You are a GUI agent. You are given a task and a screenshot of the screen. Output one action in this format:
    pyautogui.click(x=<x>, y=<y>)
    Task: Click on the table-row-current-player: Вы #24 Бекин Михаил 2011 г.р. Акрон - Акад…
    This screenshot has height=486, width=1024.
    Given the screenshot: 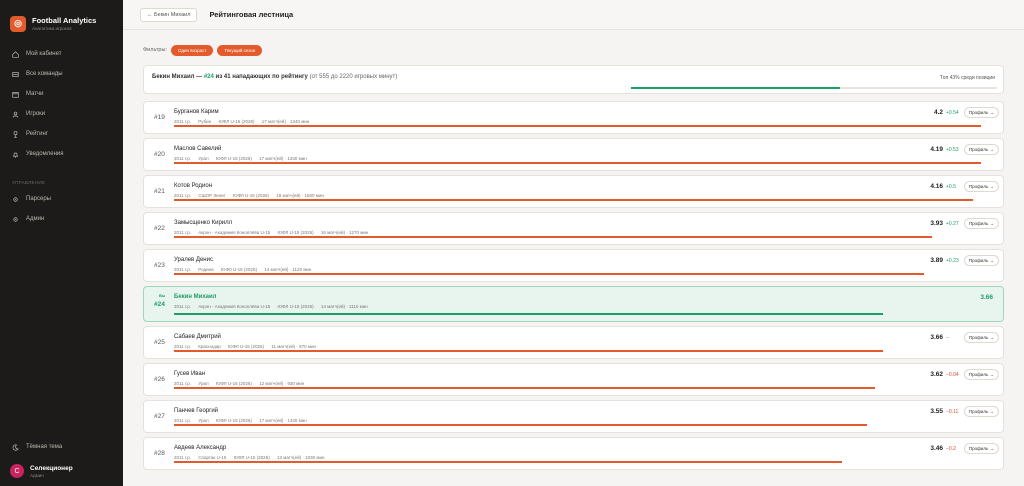 What is the action you would take?
    pyautogui.click(x=573, y=304)
    